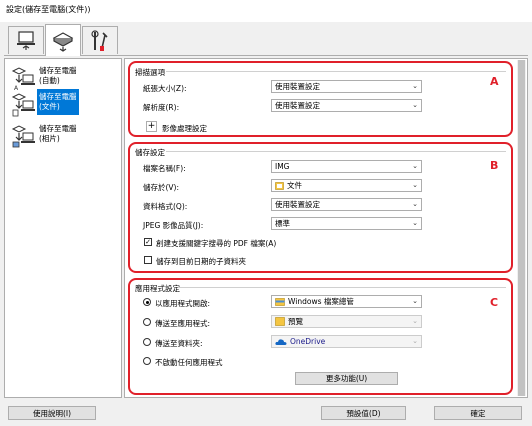 The width and height of the screenshot is (532, 426). I want to click on file-name-select: IMG ⌄, so click(346, 166).